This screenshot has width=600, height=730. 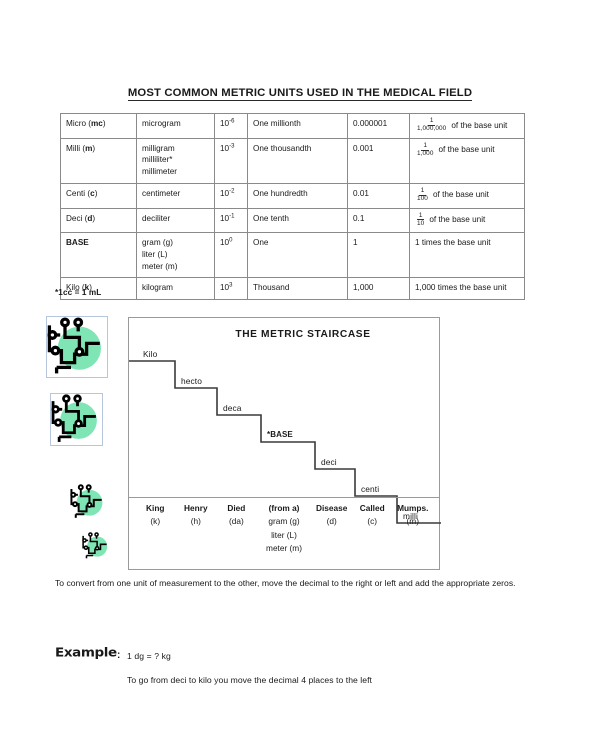 What do you see at coordinates (284, 521) in the screenshot?
I see `mnemonic-symbol: gram (g)` at bounding box center [284, 521].